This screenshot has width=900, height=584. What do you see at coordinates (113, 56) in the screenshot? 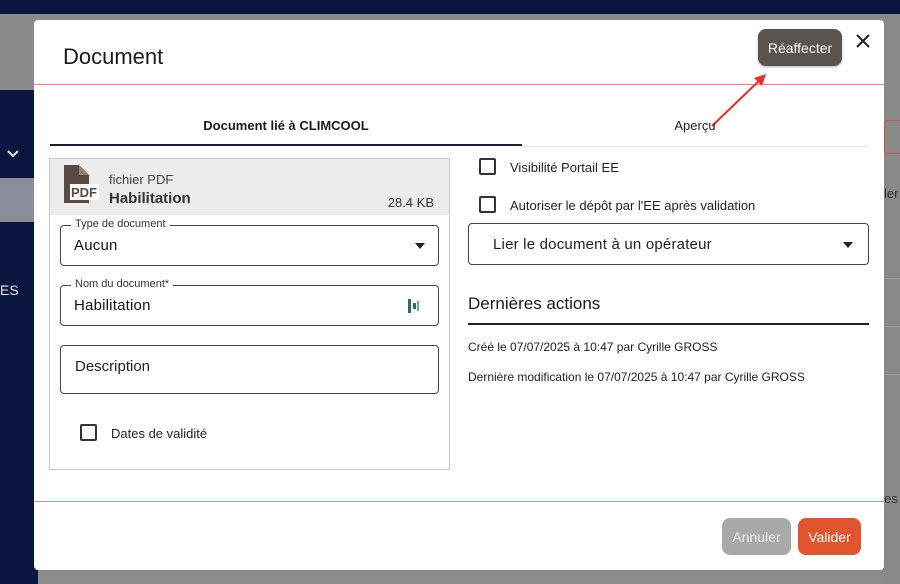
I see `modal-title: Document` at bounding box center [113, 56].